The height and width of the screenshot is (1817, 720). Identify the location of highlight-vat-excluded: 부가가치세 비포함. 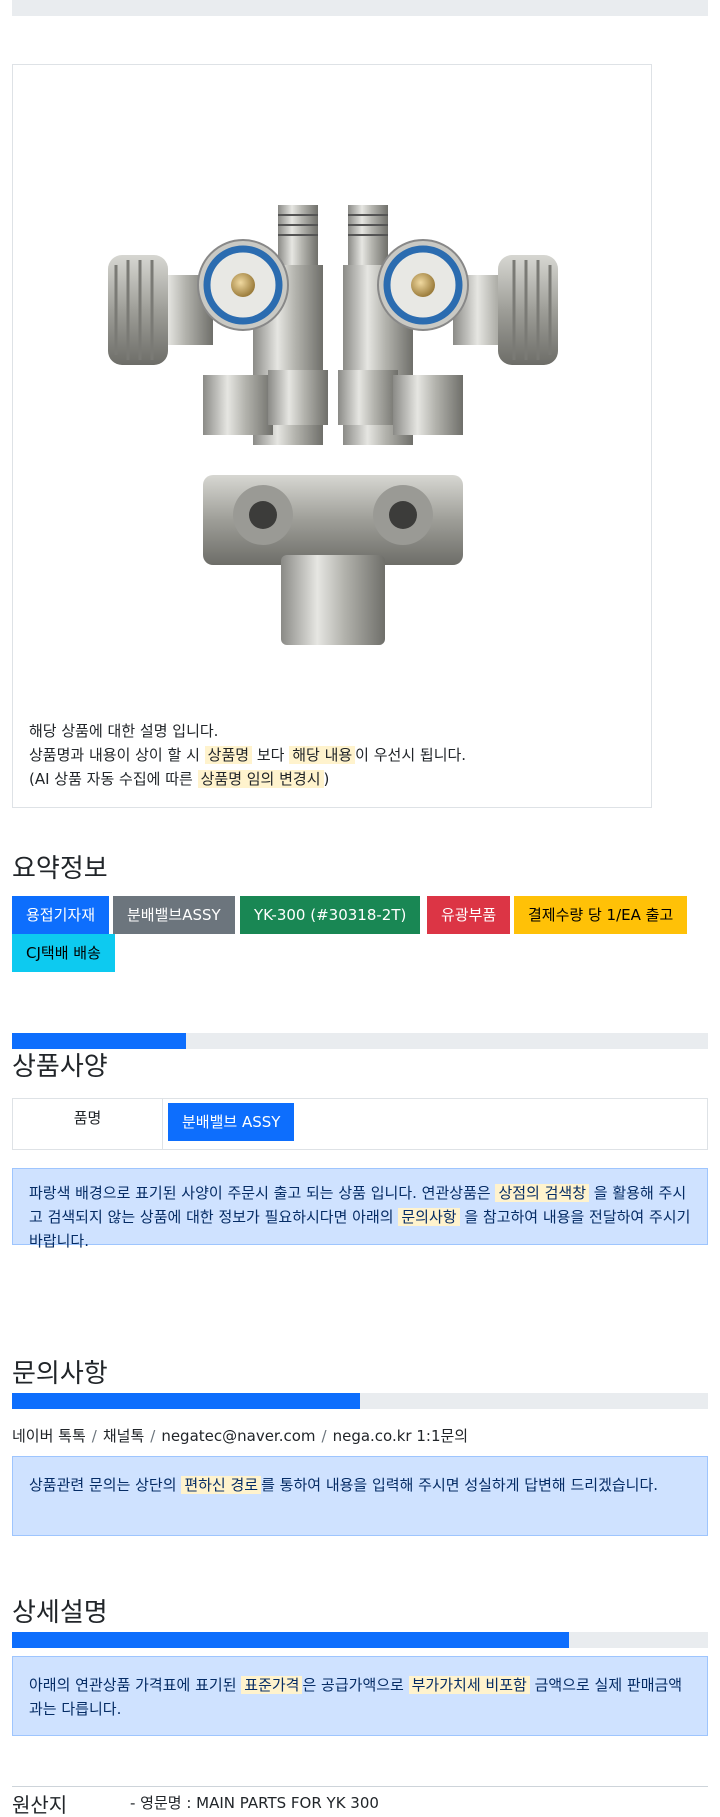
(469, 1685).